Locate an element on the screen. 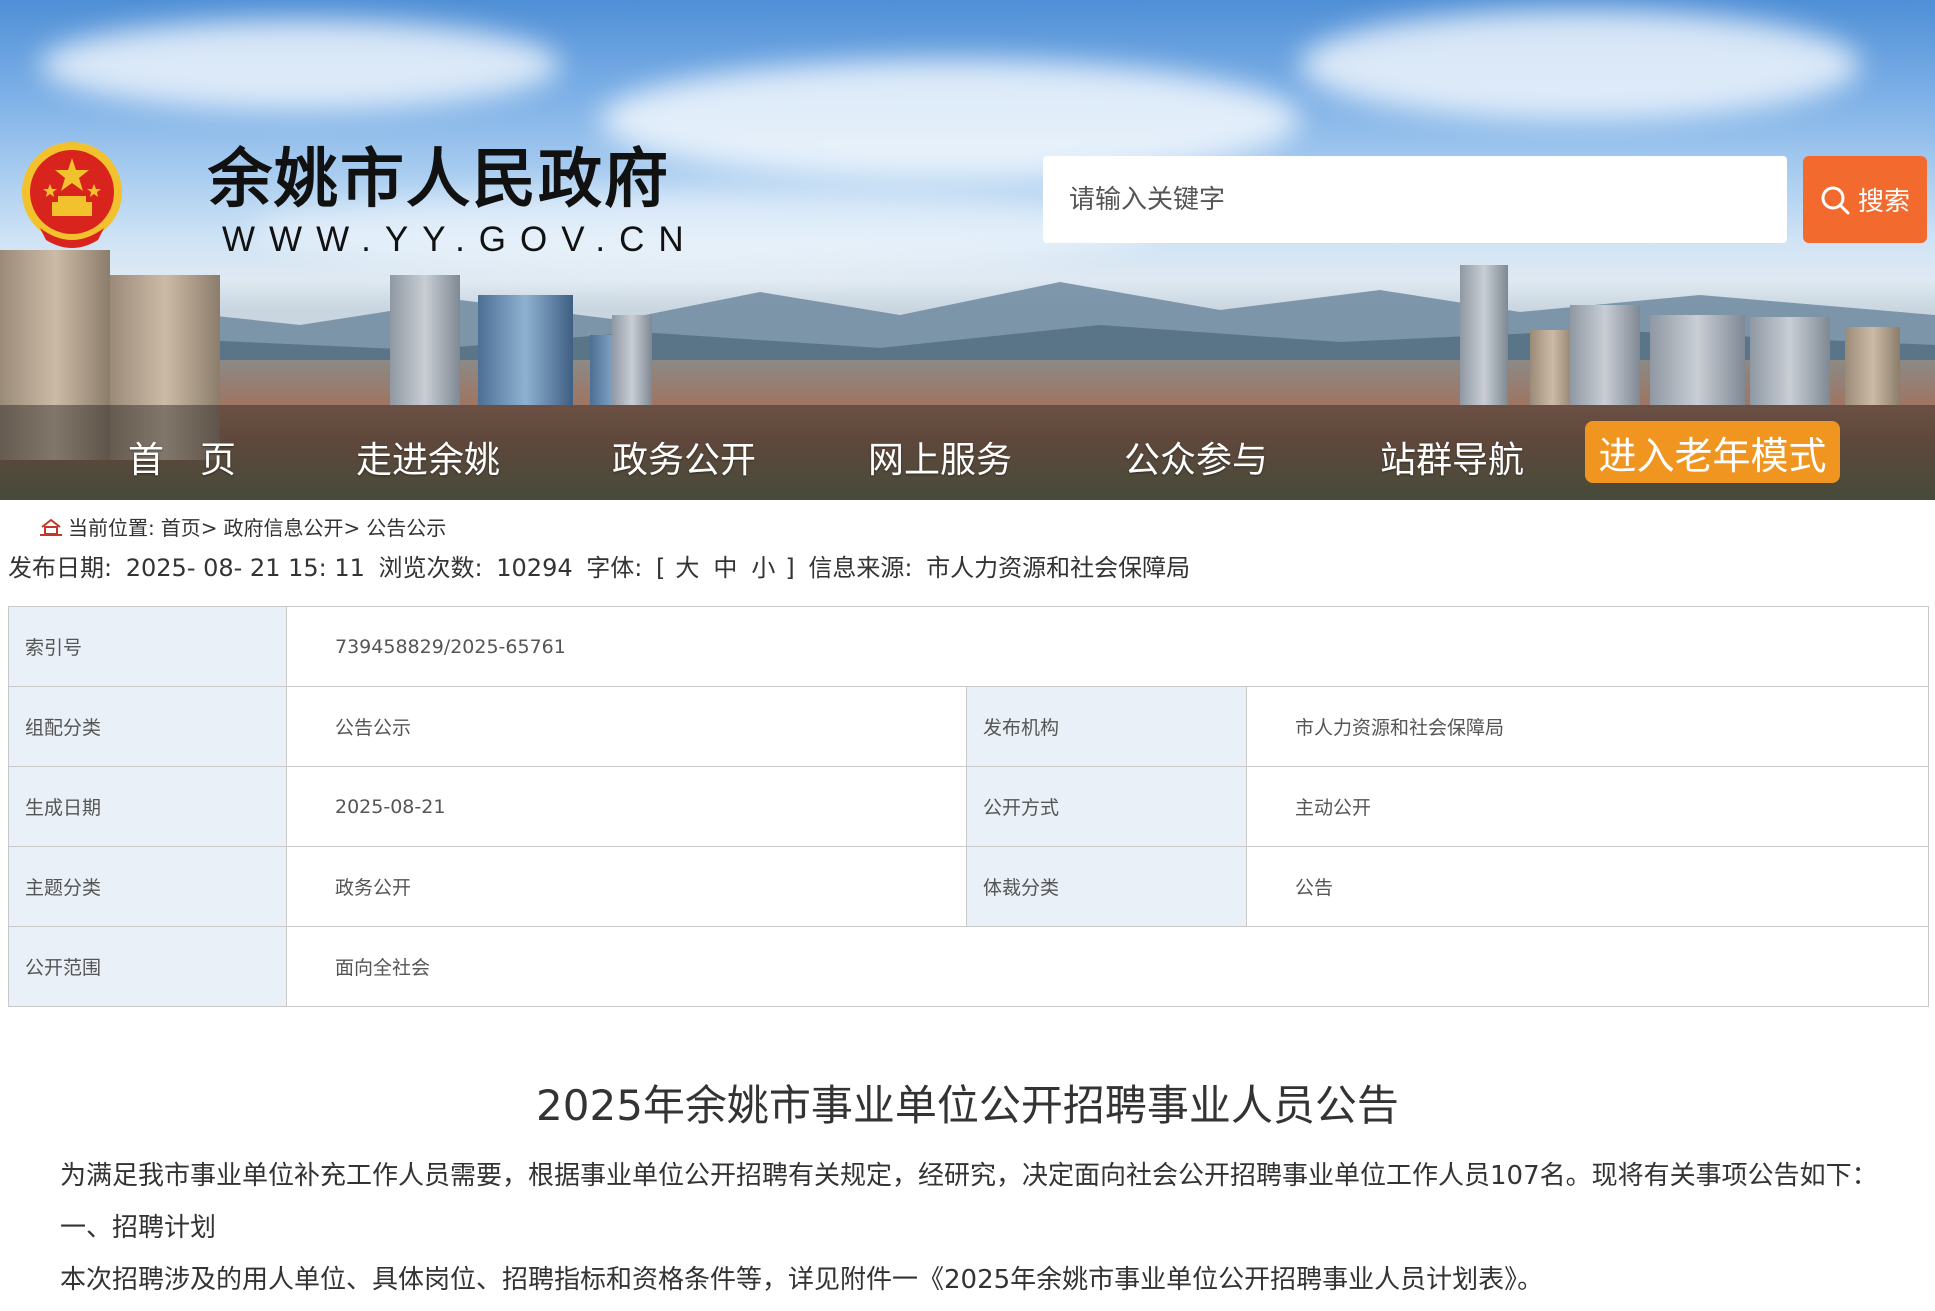  views-count: 10294 is located at coordinates (534, 568).